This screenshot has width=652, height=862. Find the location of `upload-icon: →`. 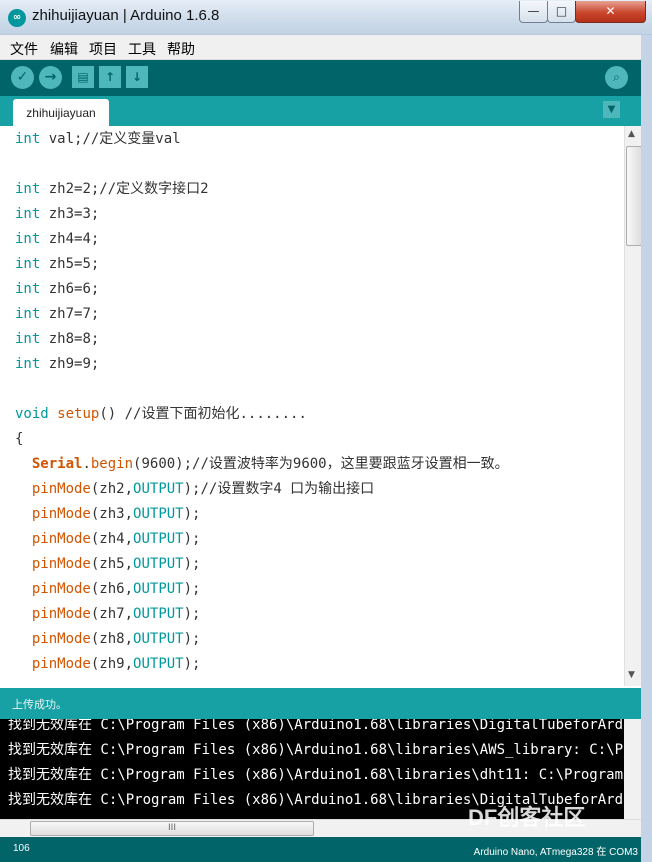

upload-icon: → is located at coordinates (50, 77).